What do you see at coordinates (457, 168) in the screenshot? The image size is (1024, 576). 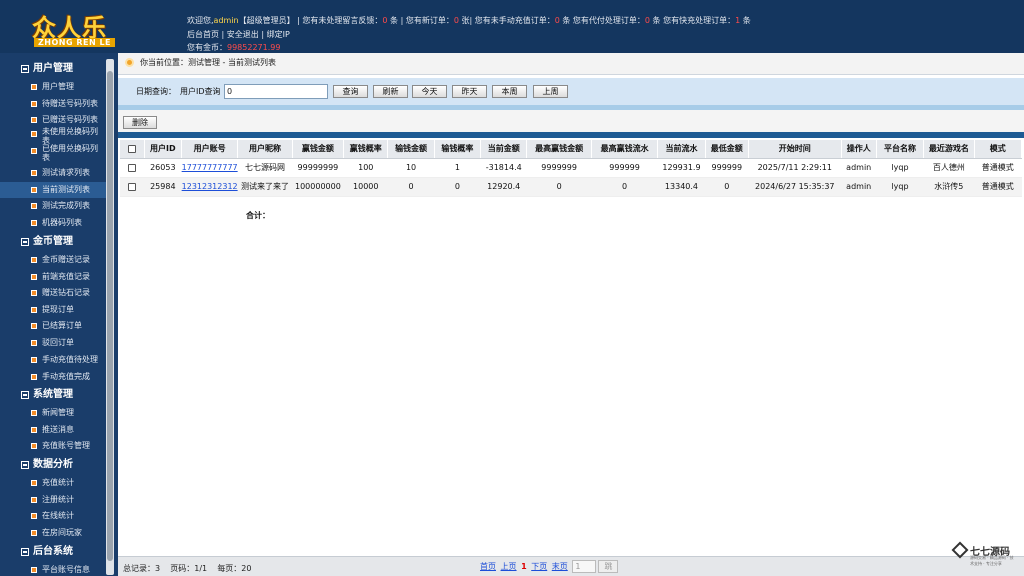 I see `table-cell: 1` at bounding box center [457, 168].